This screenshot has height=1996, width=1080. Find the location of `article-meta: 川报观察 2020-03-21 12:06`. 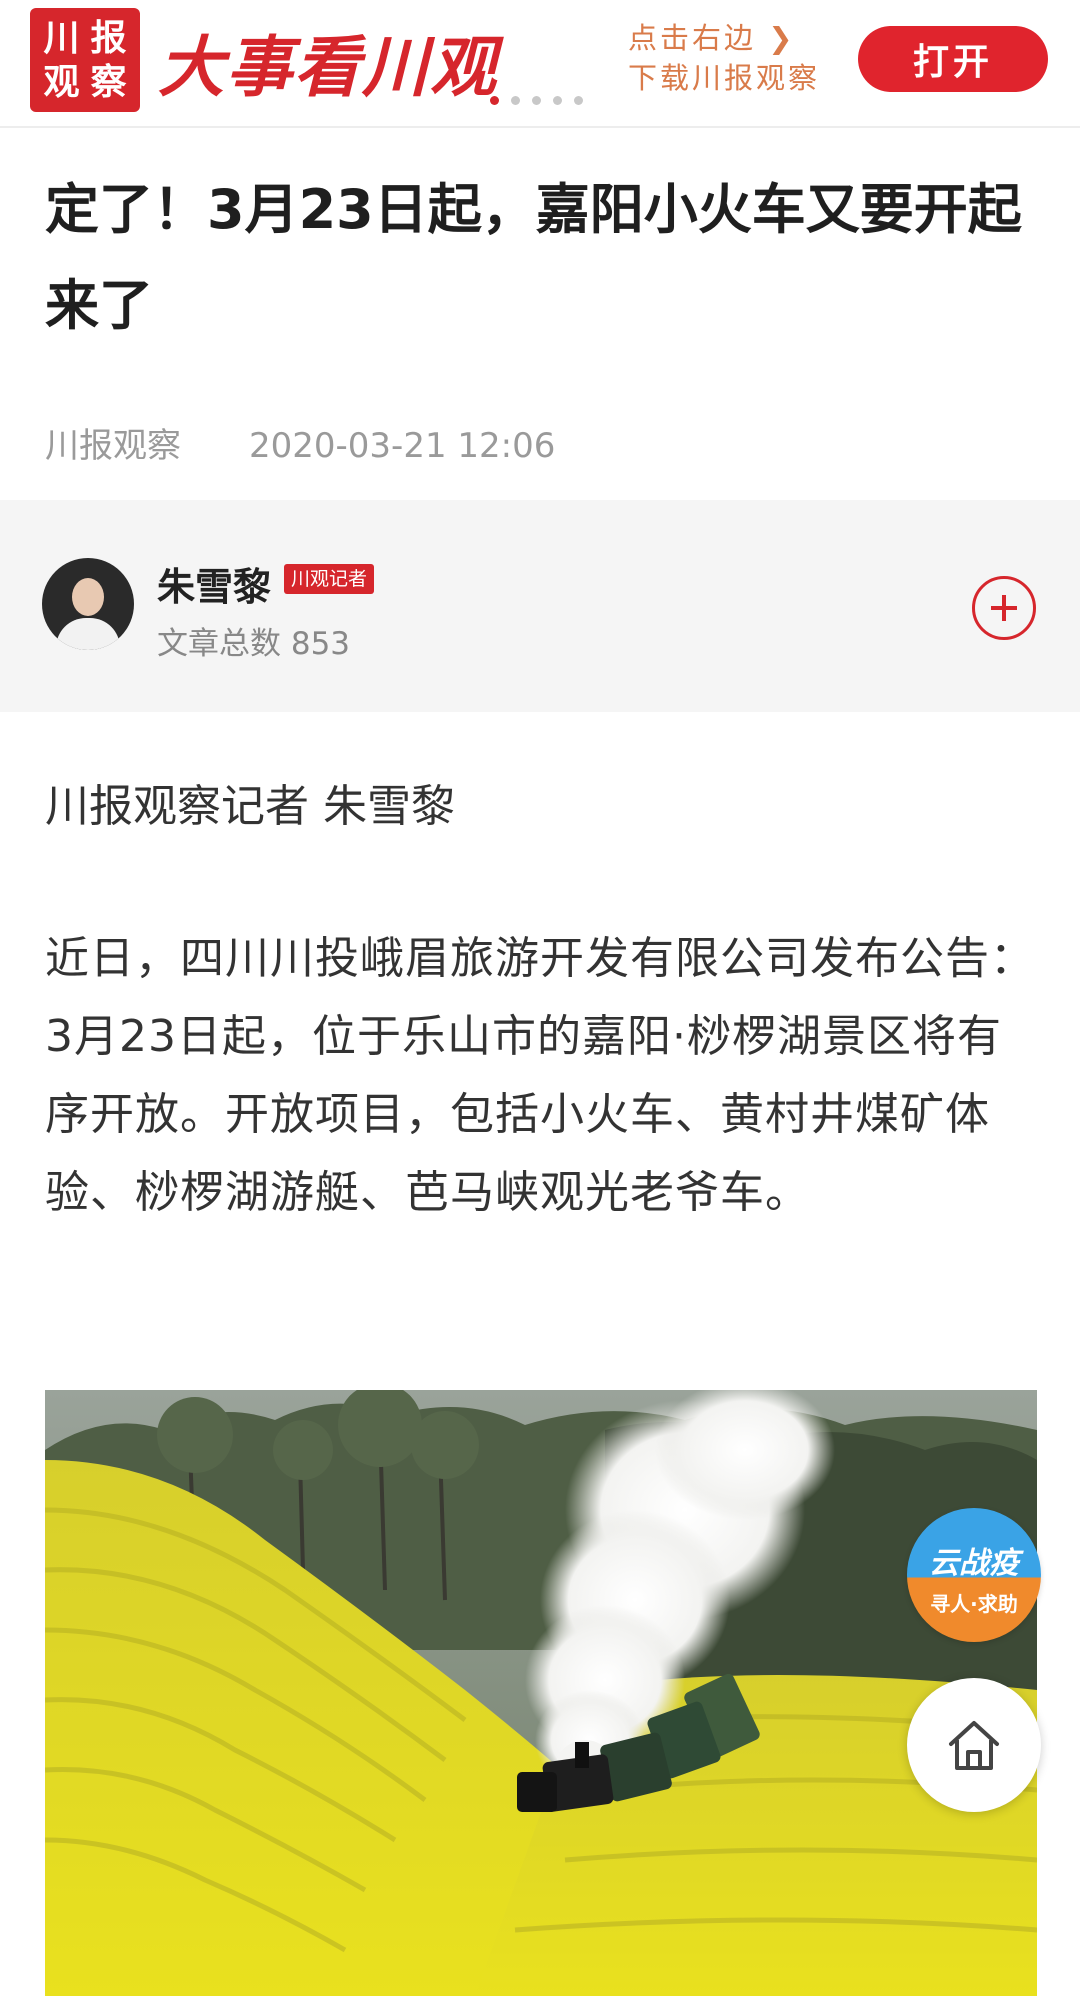

article-meta: 川报观察 2020-03-21 12:06 is located at coordinates (300, 442).